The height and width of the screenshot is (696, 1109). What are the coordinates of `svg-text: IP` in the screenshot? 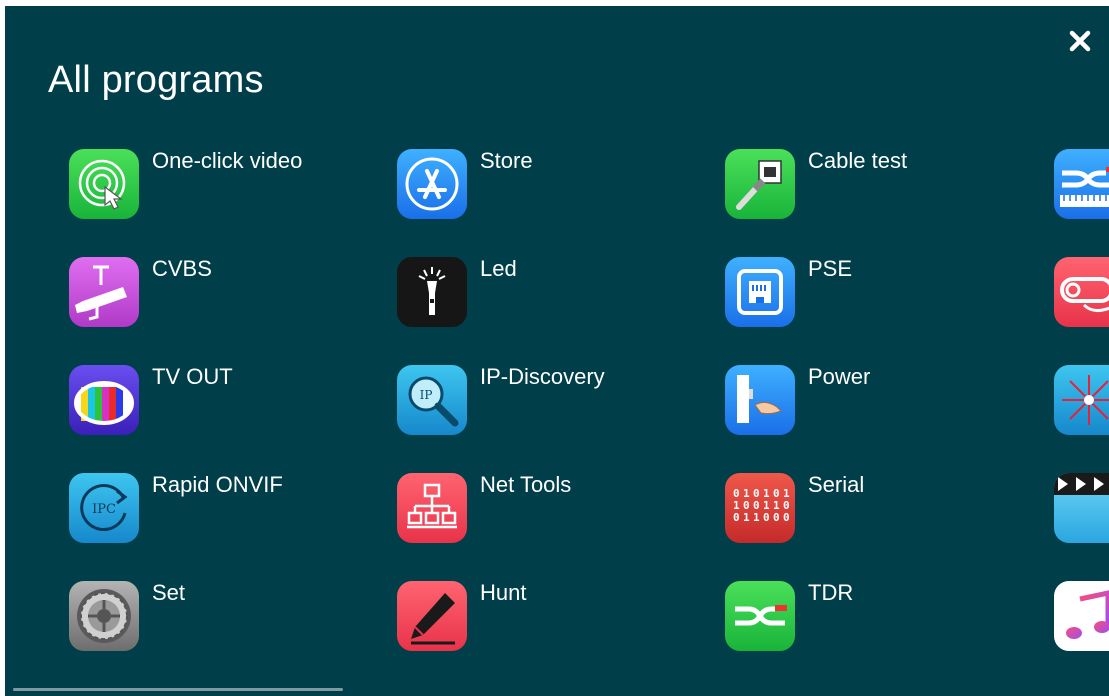 It's located at (426, 395).